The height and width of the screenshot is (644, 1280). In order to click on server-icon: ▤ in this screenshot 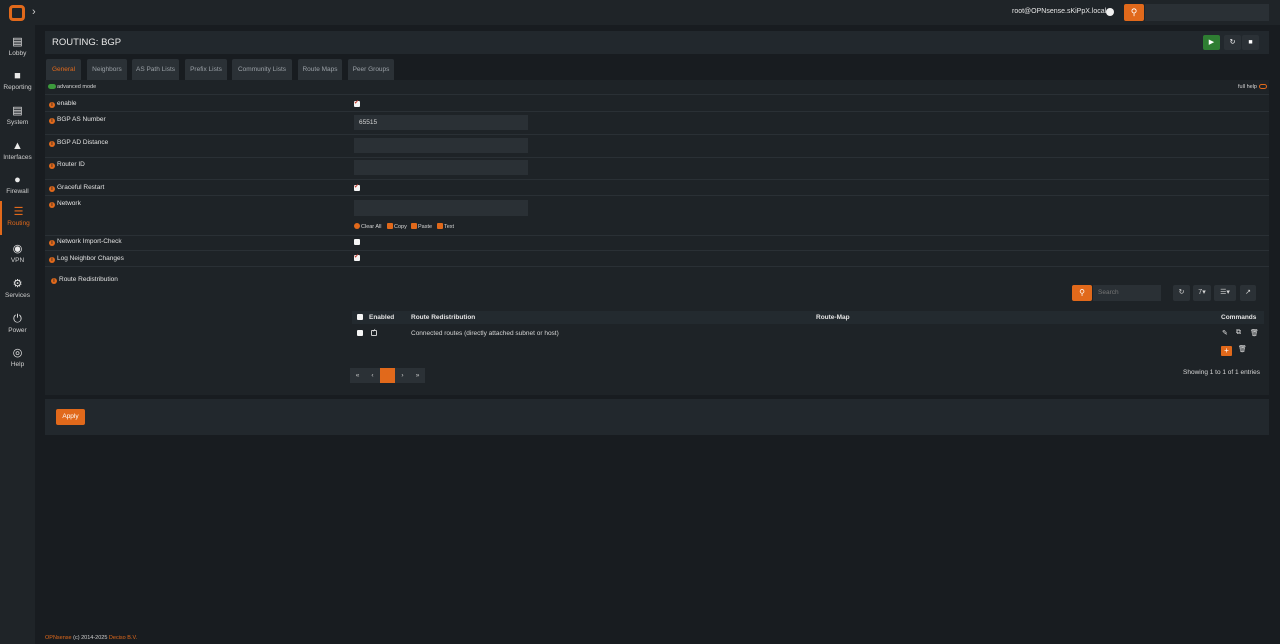, I will do `click(17, 111)`.